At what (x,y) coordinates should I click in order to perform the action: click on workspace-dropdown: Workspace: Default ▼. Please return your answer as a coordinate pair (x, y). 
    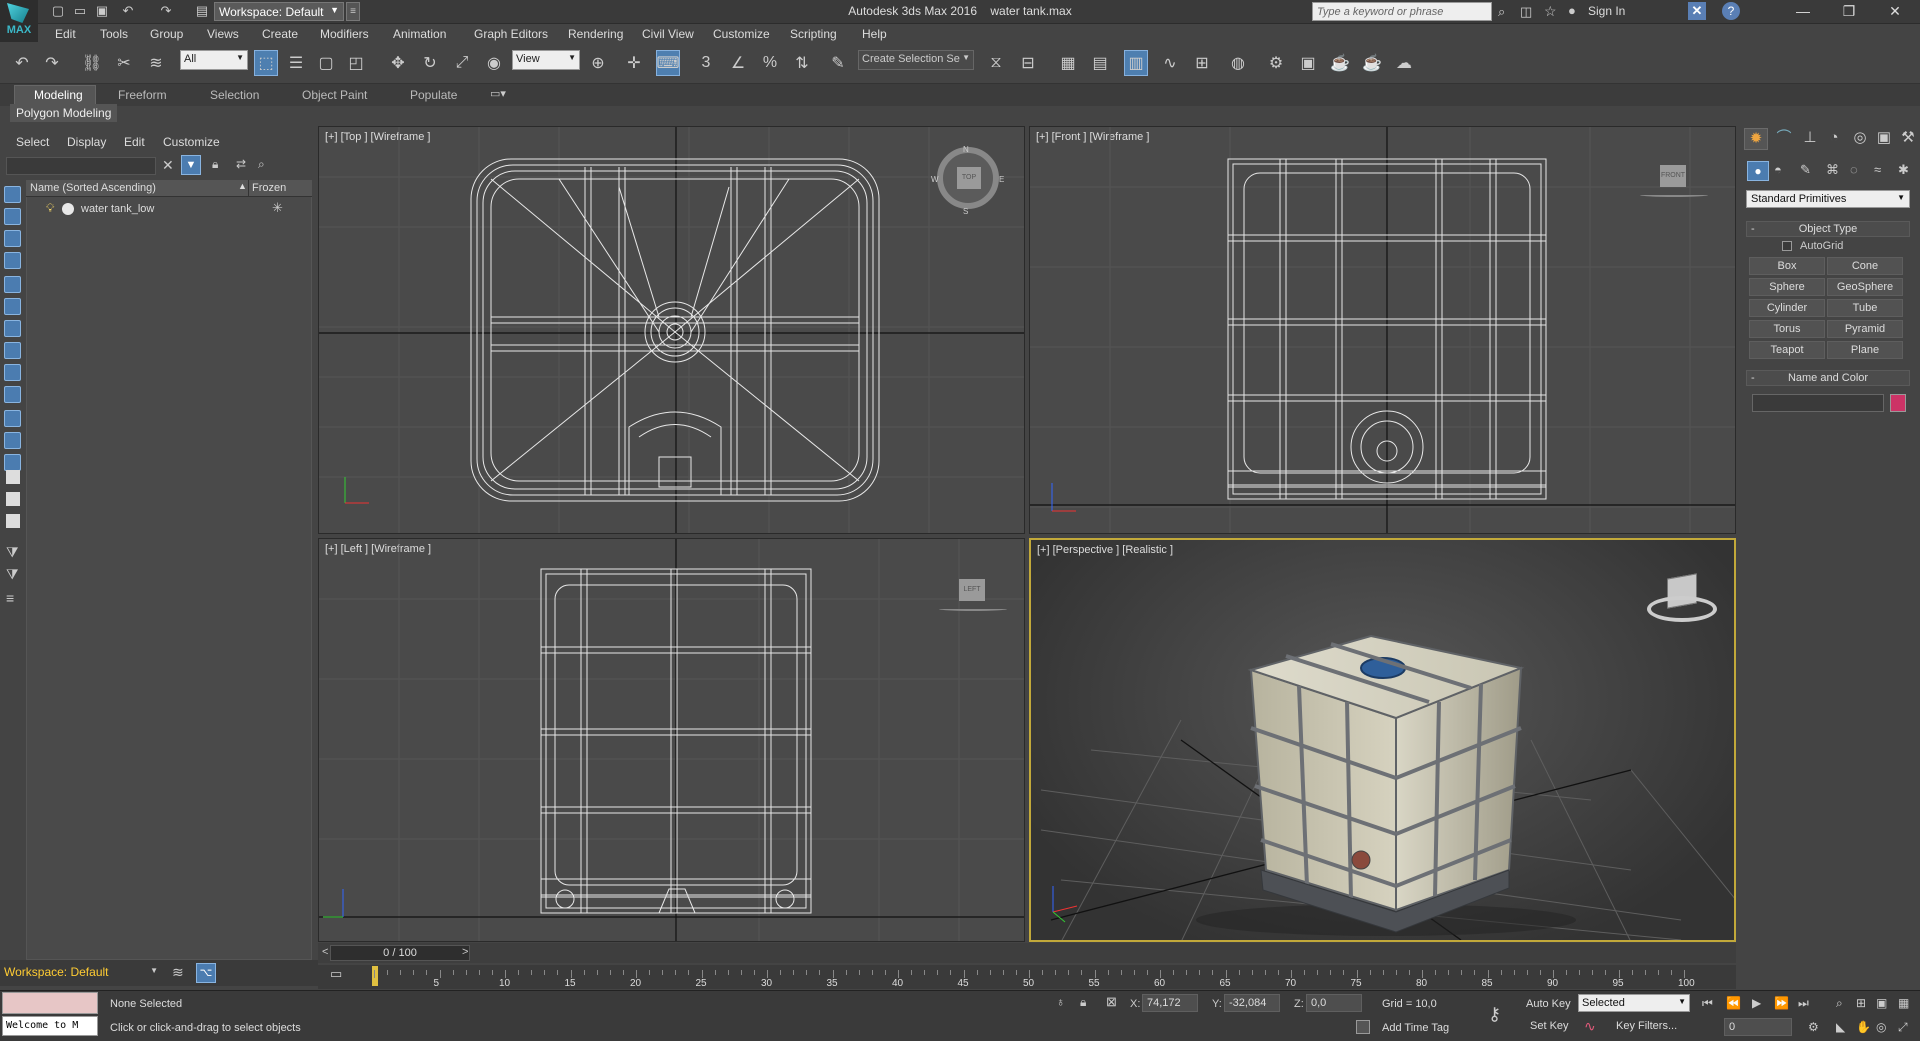
    Looking at the image, I should click on (279, 11).